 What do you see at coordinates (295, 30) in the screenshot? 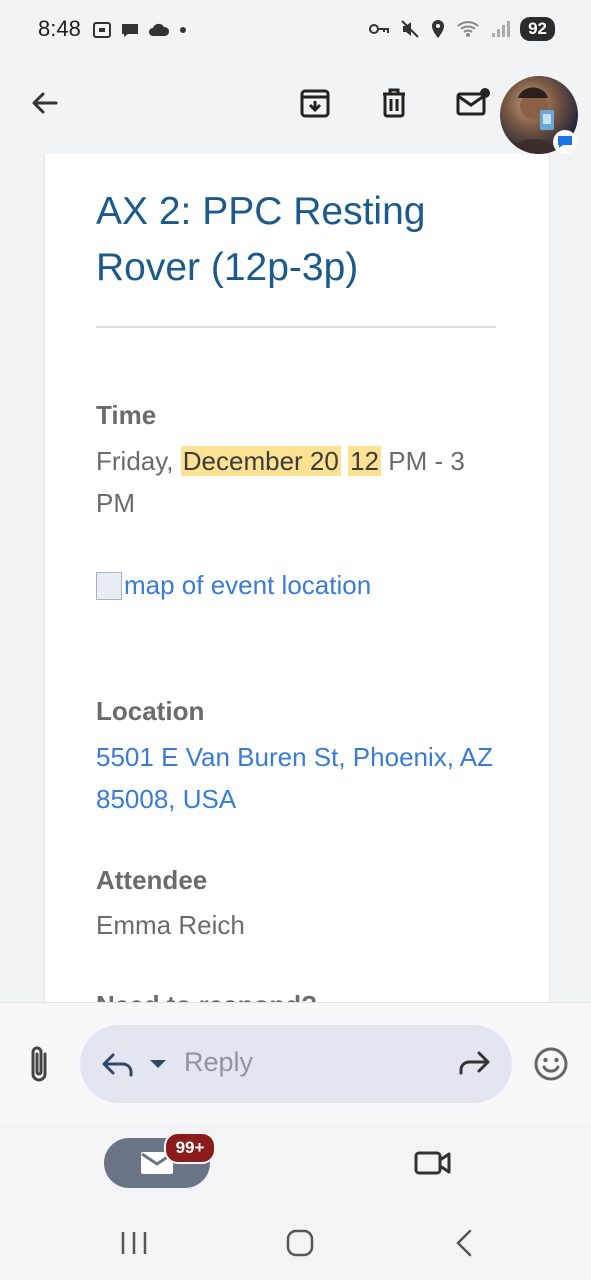
I see `status-bar: 8:48 92` at bounding box center [295, 30].